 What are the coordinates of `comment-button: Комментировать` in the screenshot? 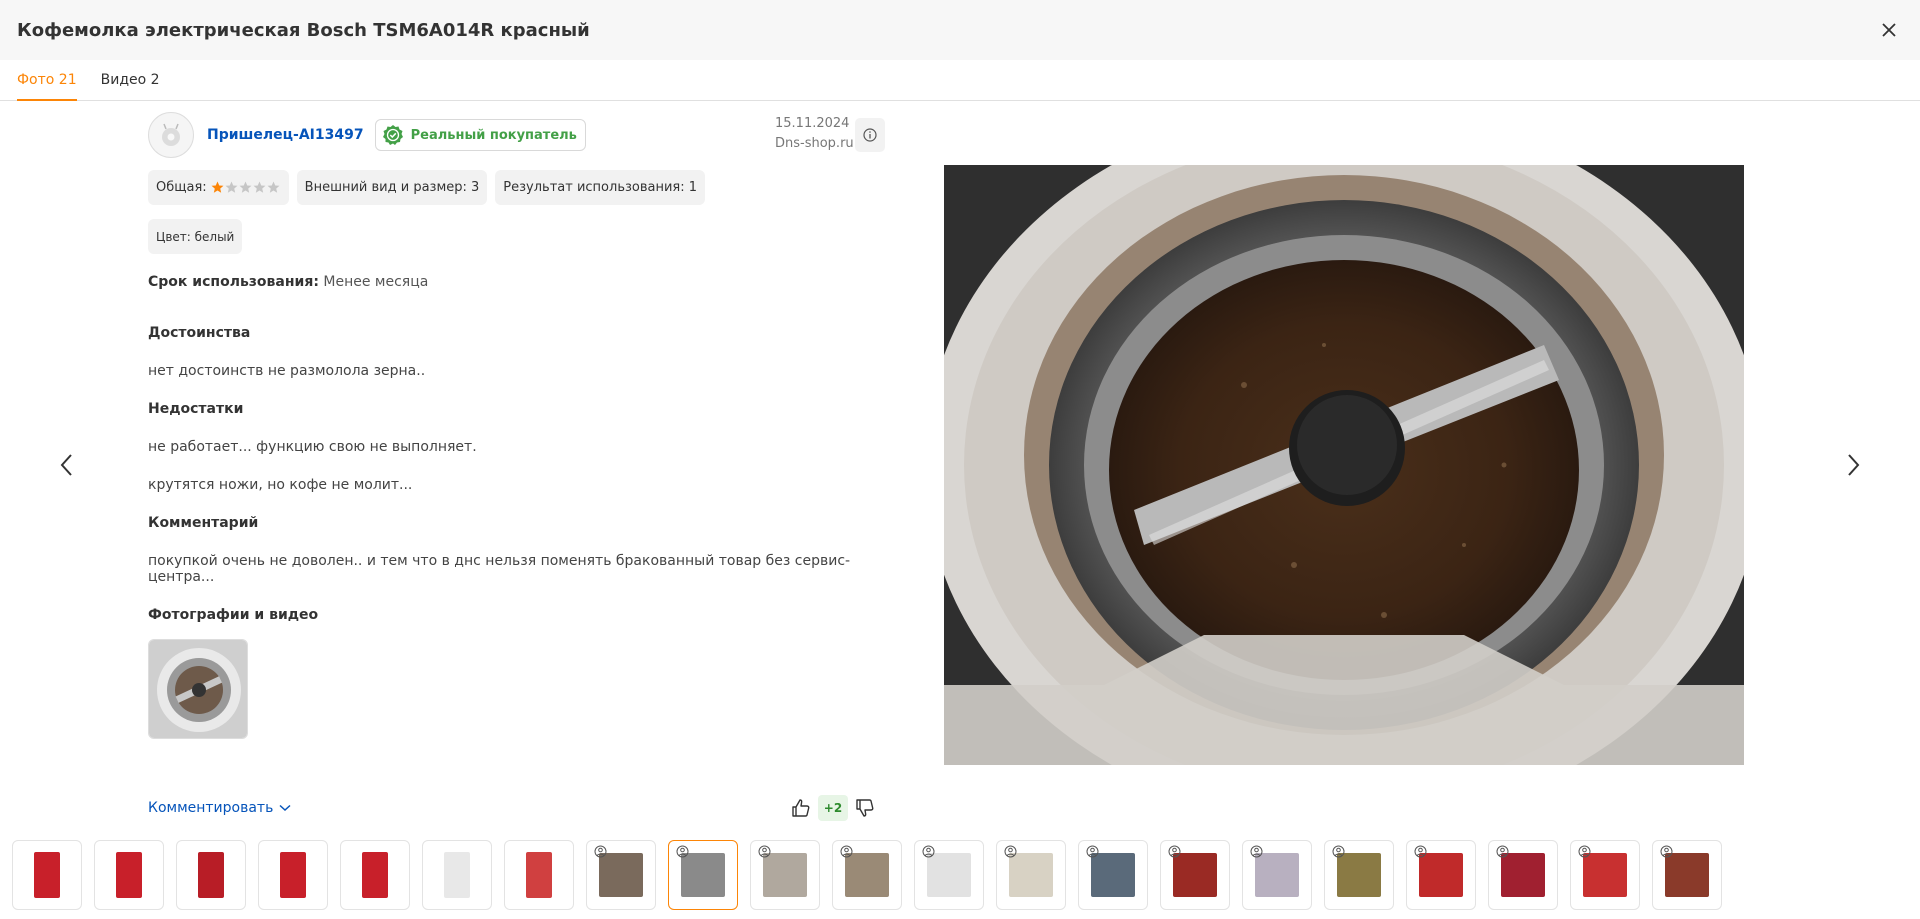 It's located at (219, 808).